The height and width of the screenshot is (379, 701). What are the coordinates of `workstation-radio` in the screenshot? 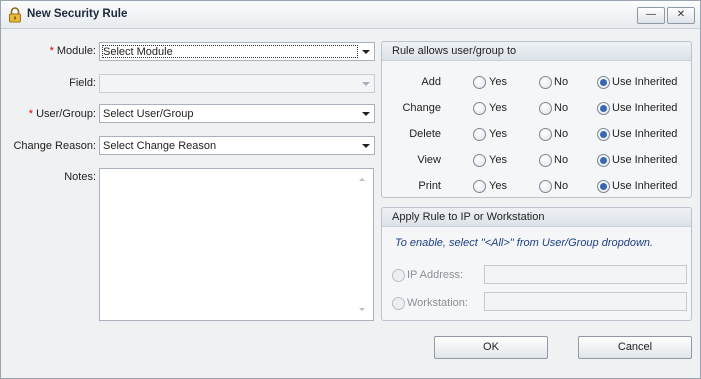 It's located at (398, 303).